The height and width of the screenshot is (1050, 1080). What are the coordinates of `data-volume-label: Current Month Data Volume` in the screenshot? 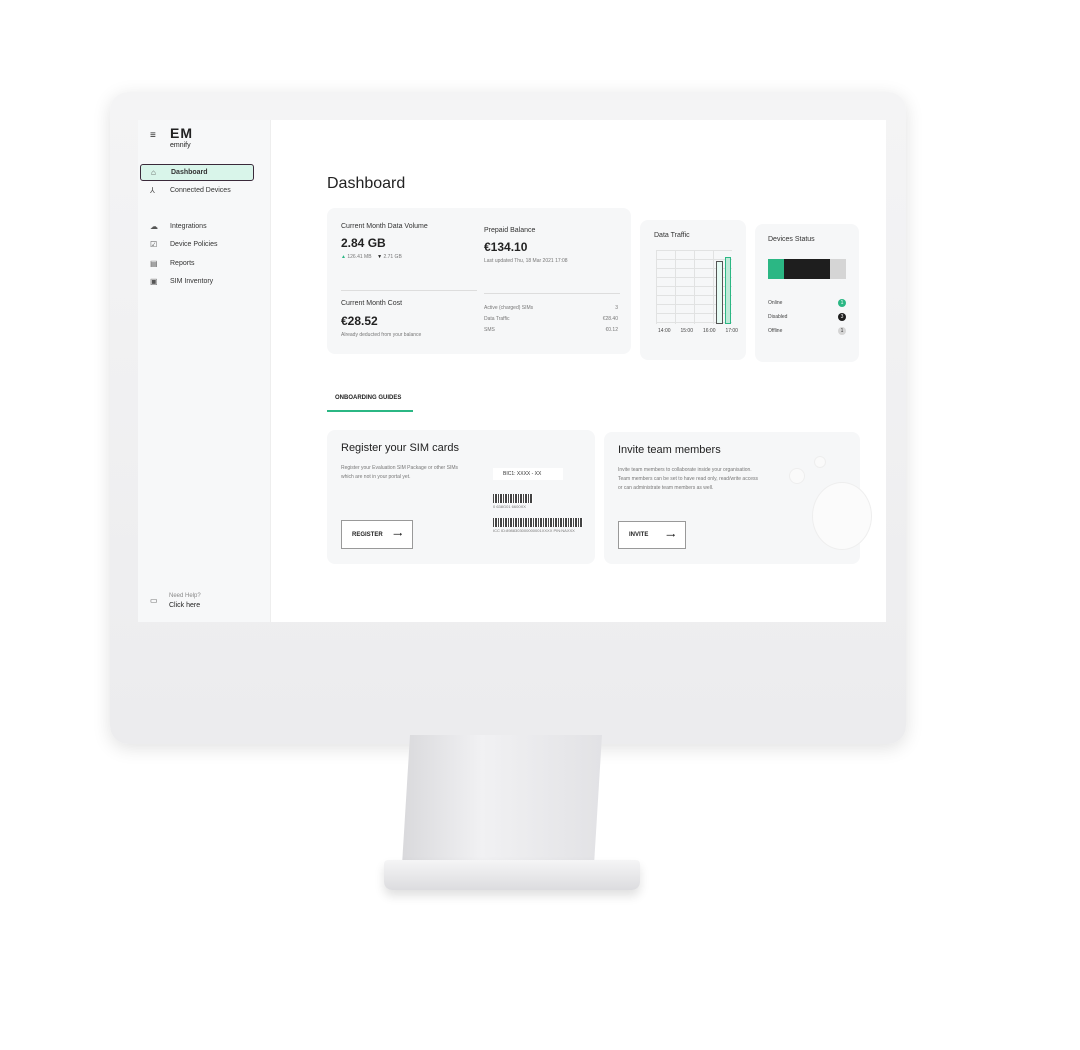 It's located at (384, 226).